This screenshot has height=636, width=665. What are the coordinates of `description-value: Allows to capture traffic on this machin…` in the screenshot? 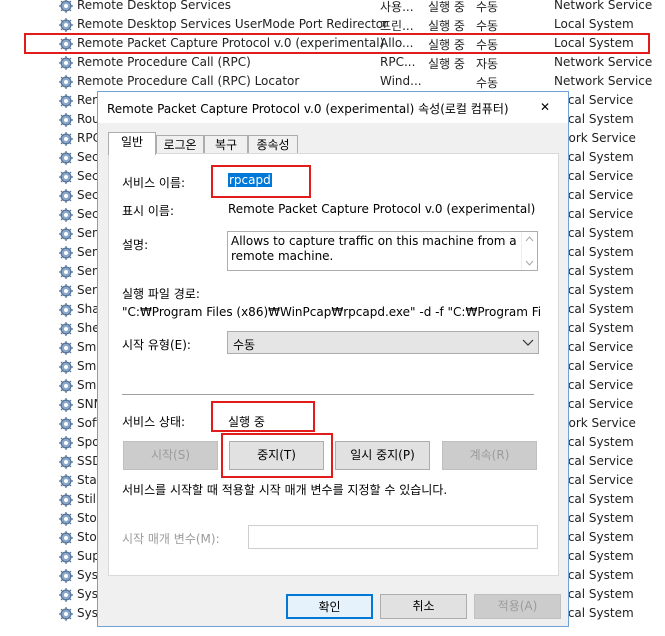 It's located at (374, 248).